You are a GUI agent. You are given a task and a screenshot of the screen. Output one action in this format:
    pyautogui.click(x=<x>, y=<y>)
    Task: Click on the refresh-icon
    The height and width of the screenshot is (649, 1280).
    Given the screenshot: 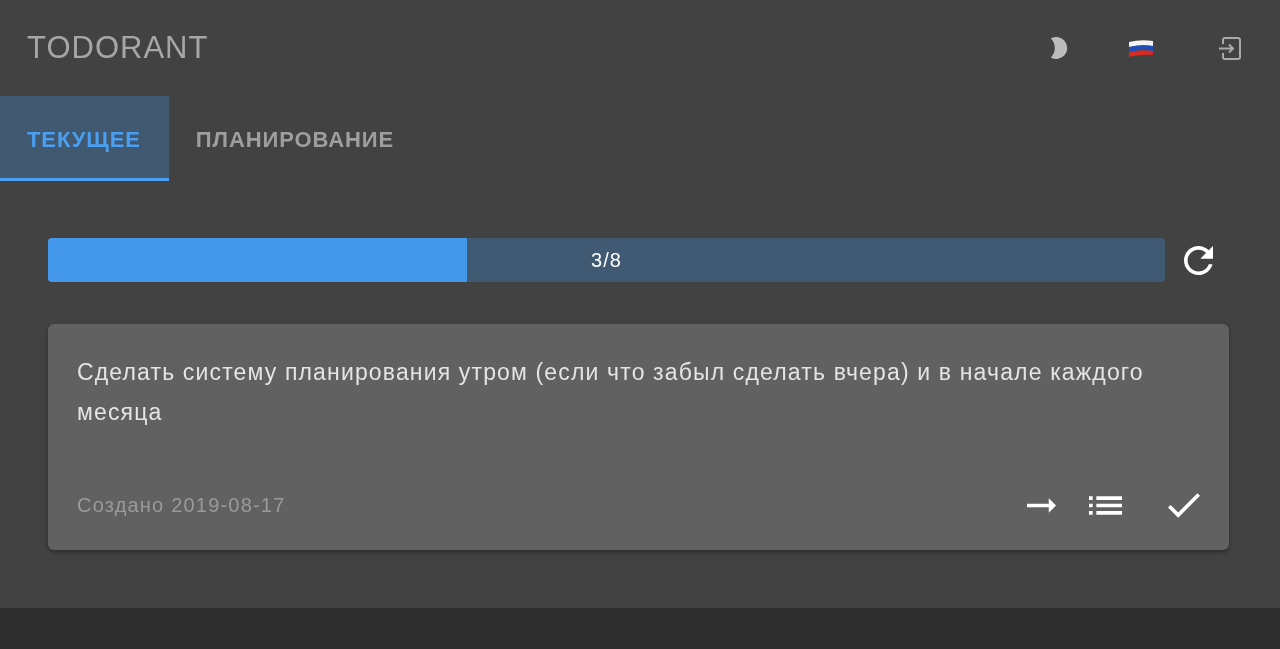 What is the action you would take?
    pyautogui.click(x=1198, y=260)
    